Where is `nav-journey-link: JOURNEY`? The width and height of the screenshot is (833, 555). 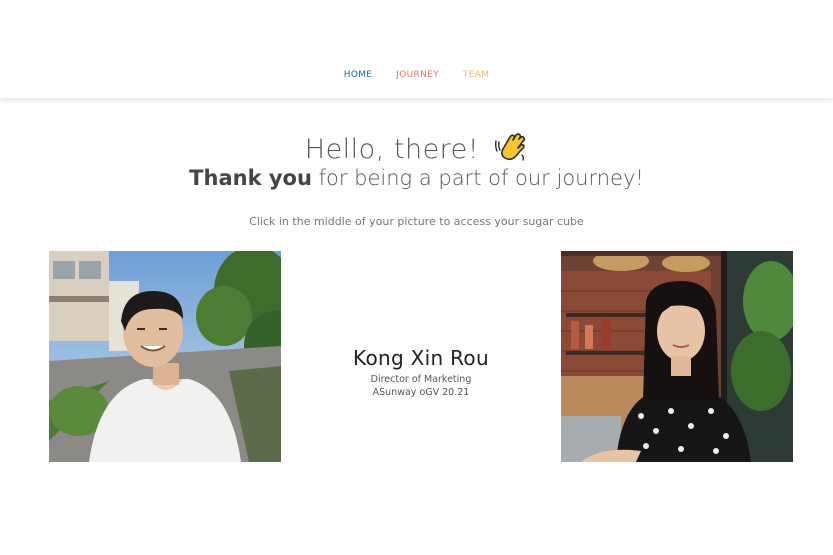
nav-journey-link: JOURNEY is located at coordinates (417, 75).